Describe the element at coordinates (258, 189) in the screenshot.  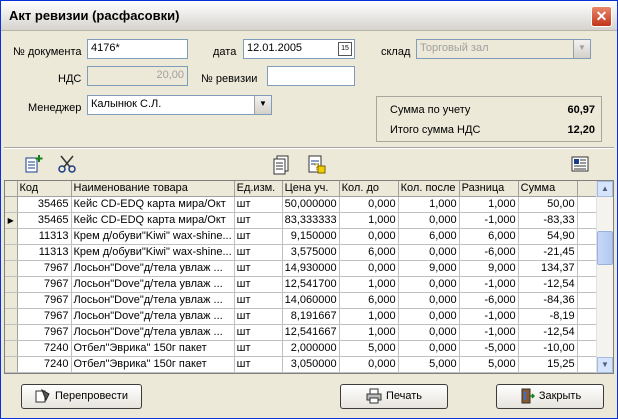
I see `column-header: Ед.изм.` at that location.